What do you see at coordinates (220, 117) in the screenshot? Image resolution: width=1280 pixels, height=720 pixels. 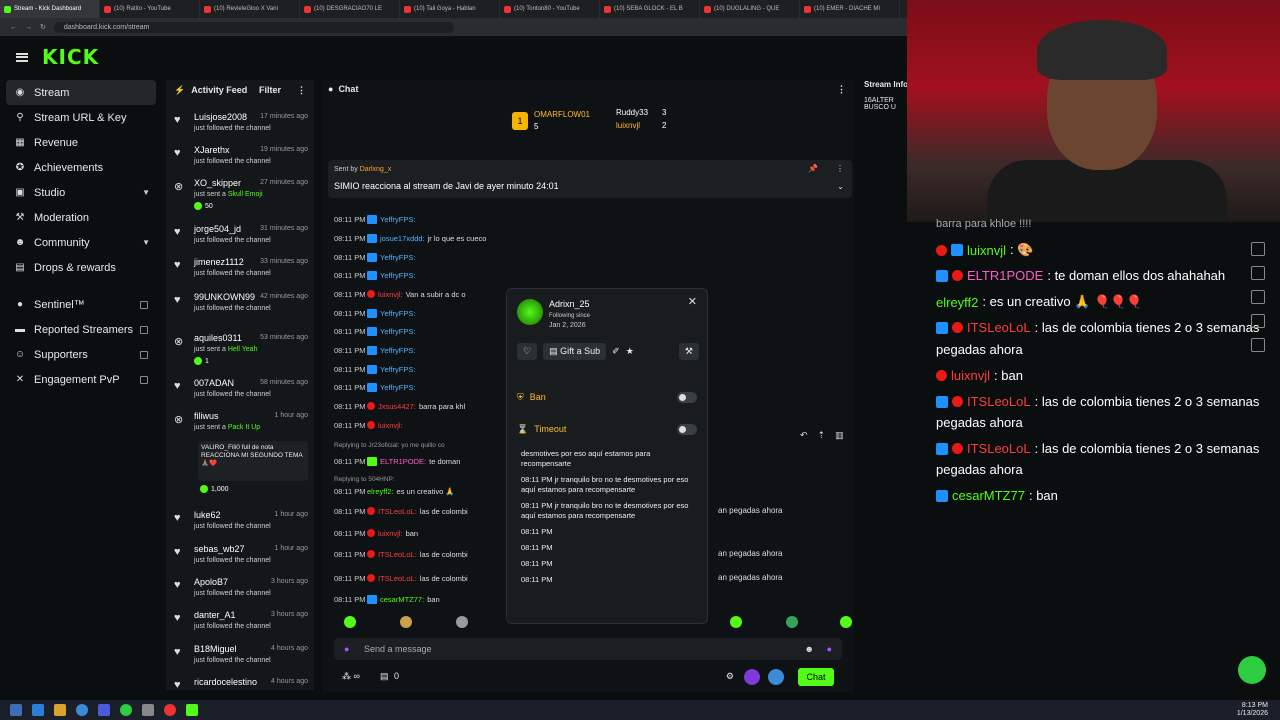 I see `activity-user: Luisjose2008` at bounding box center [220, 117].